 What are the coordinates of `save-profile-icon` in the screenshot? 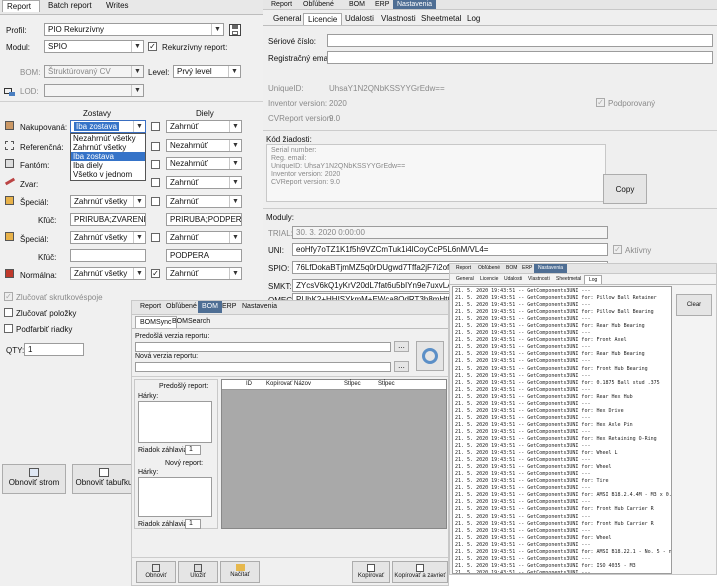 It's located at (235, 30).